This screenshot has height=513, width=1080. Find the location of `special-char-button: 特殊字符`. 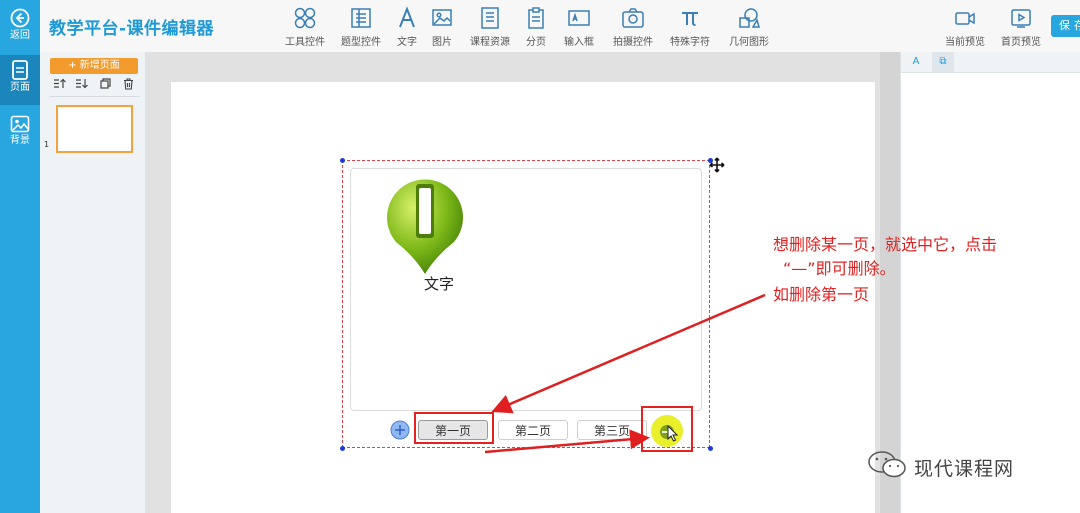

special-char-button: 特殊字符 is located at coordinates (690, 27).